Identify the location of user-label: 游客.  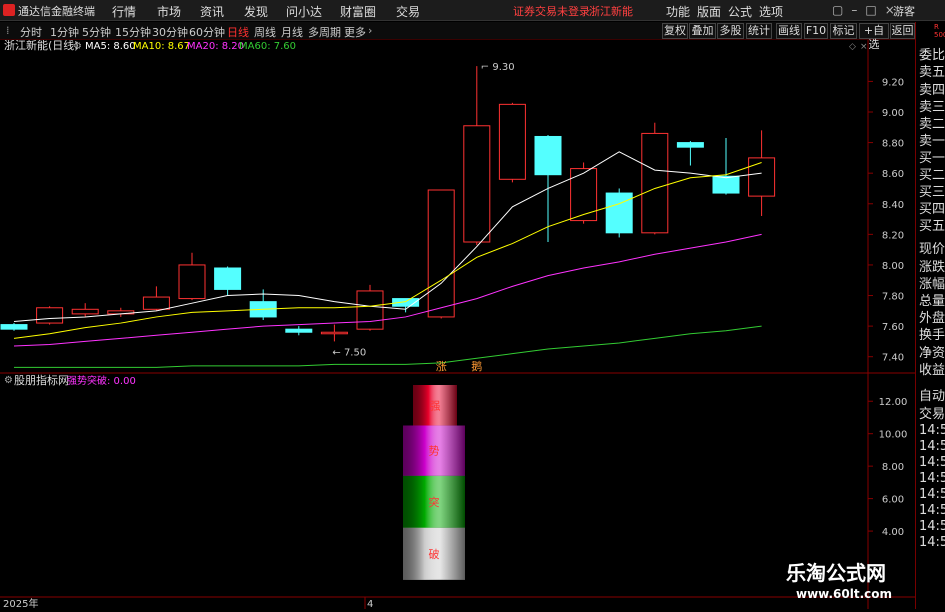
(904, 11).